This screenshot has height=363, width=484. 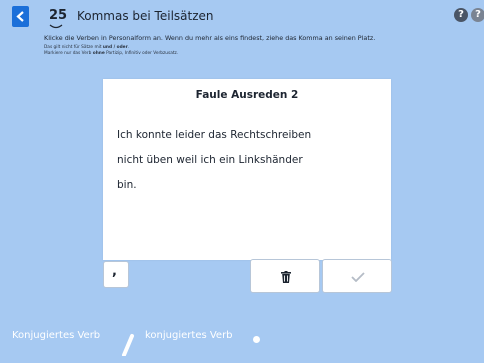 What do you see at coordinates (58, 15) in the screenshot?
I see `lesson-number: 25` at bounding box center [58, 15].